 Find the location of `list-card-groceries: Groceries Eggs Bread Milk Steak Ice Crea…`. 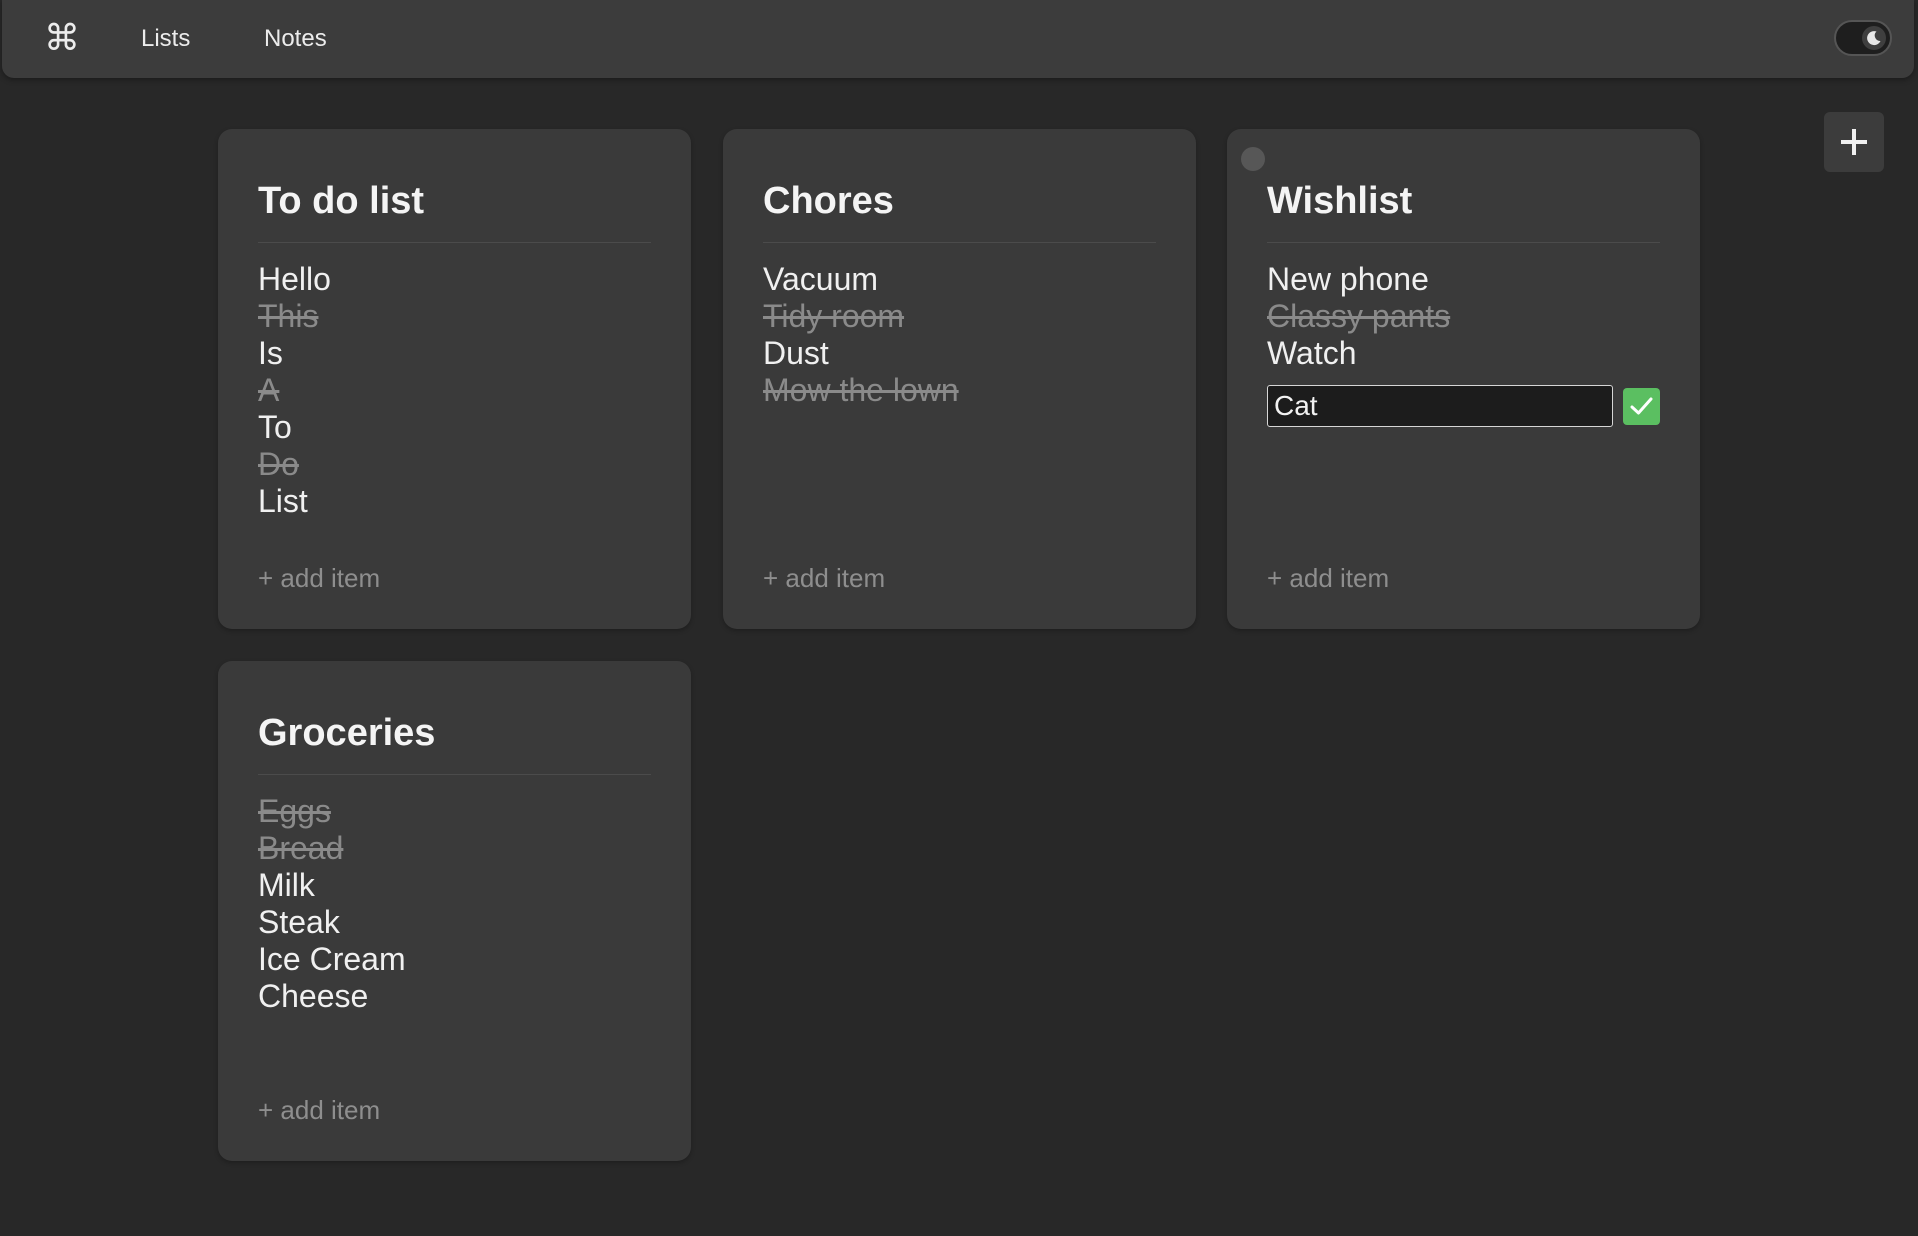

list-card-groceries: Groceries Eggs Bread Milk Steak Ice Crea… is located at coordinates (454, 911).